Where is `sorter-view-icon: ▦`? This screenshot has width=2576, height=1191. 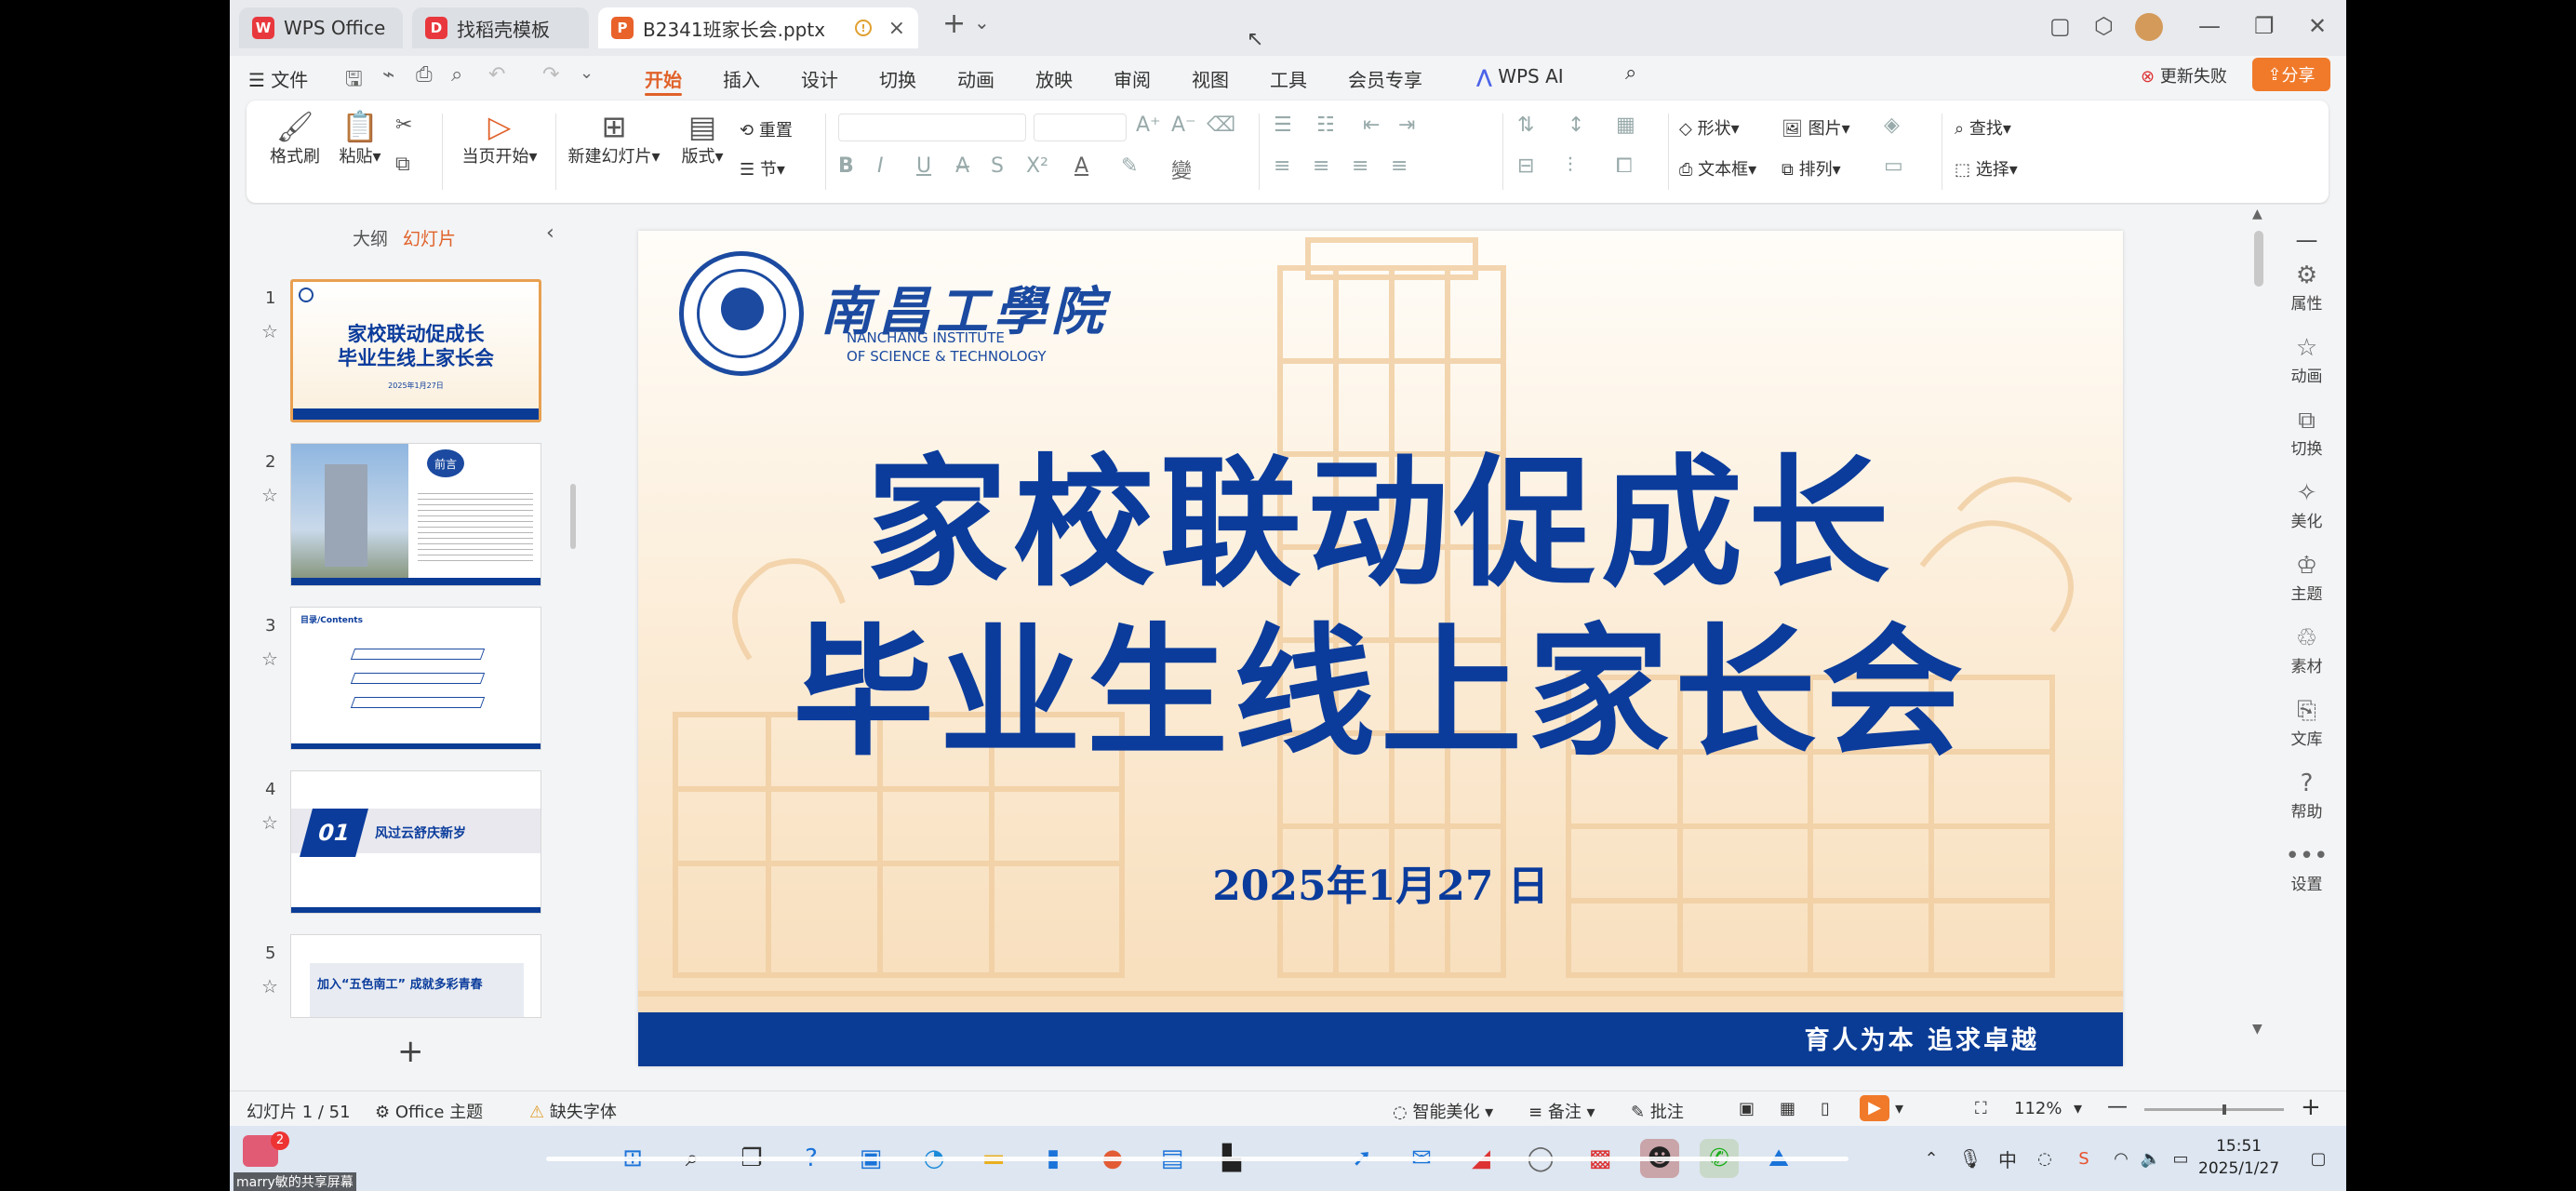
sorter-view-icon: ▦ is located at coordinates (1787, 1108).